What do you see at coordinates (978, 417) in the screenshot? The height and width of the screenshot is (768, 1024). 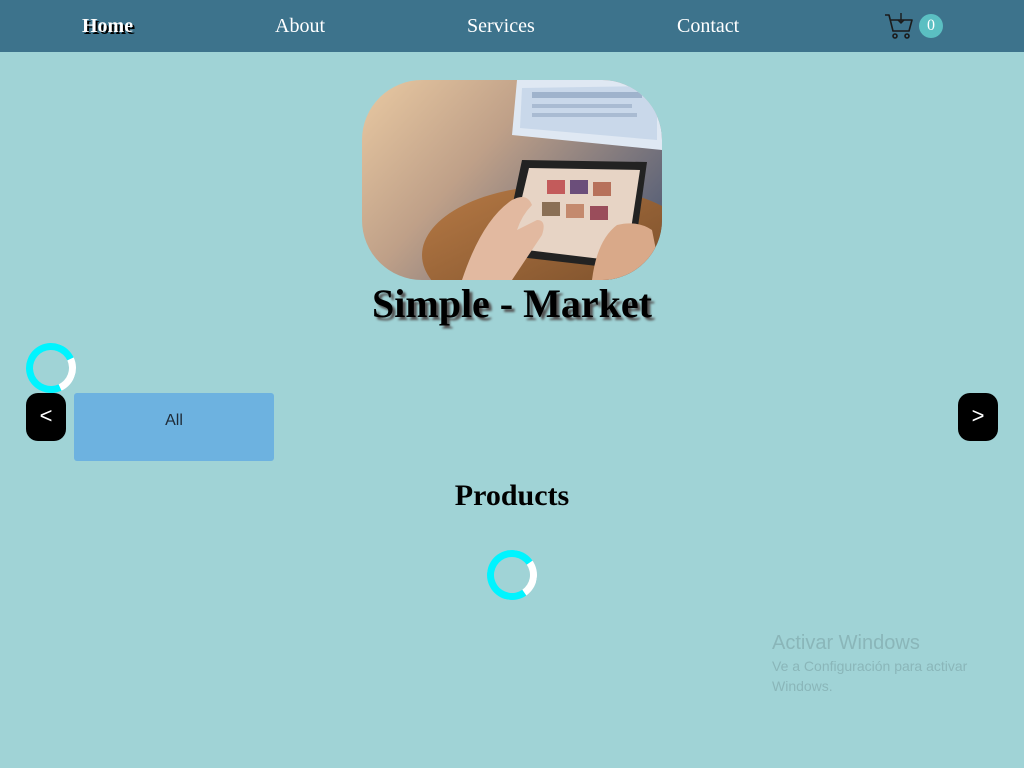 I see `next-category-button: >` at bounding box center [978, 417].